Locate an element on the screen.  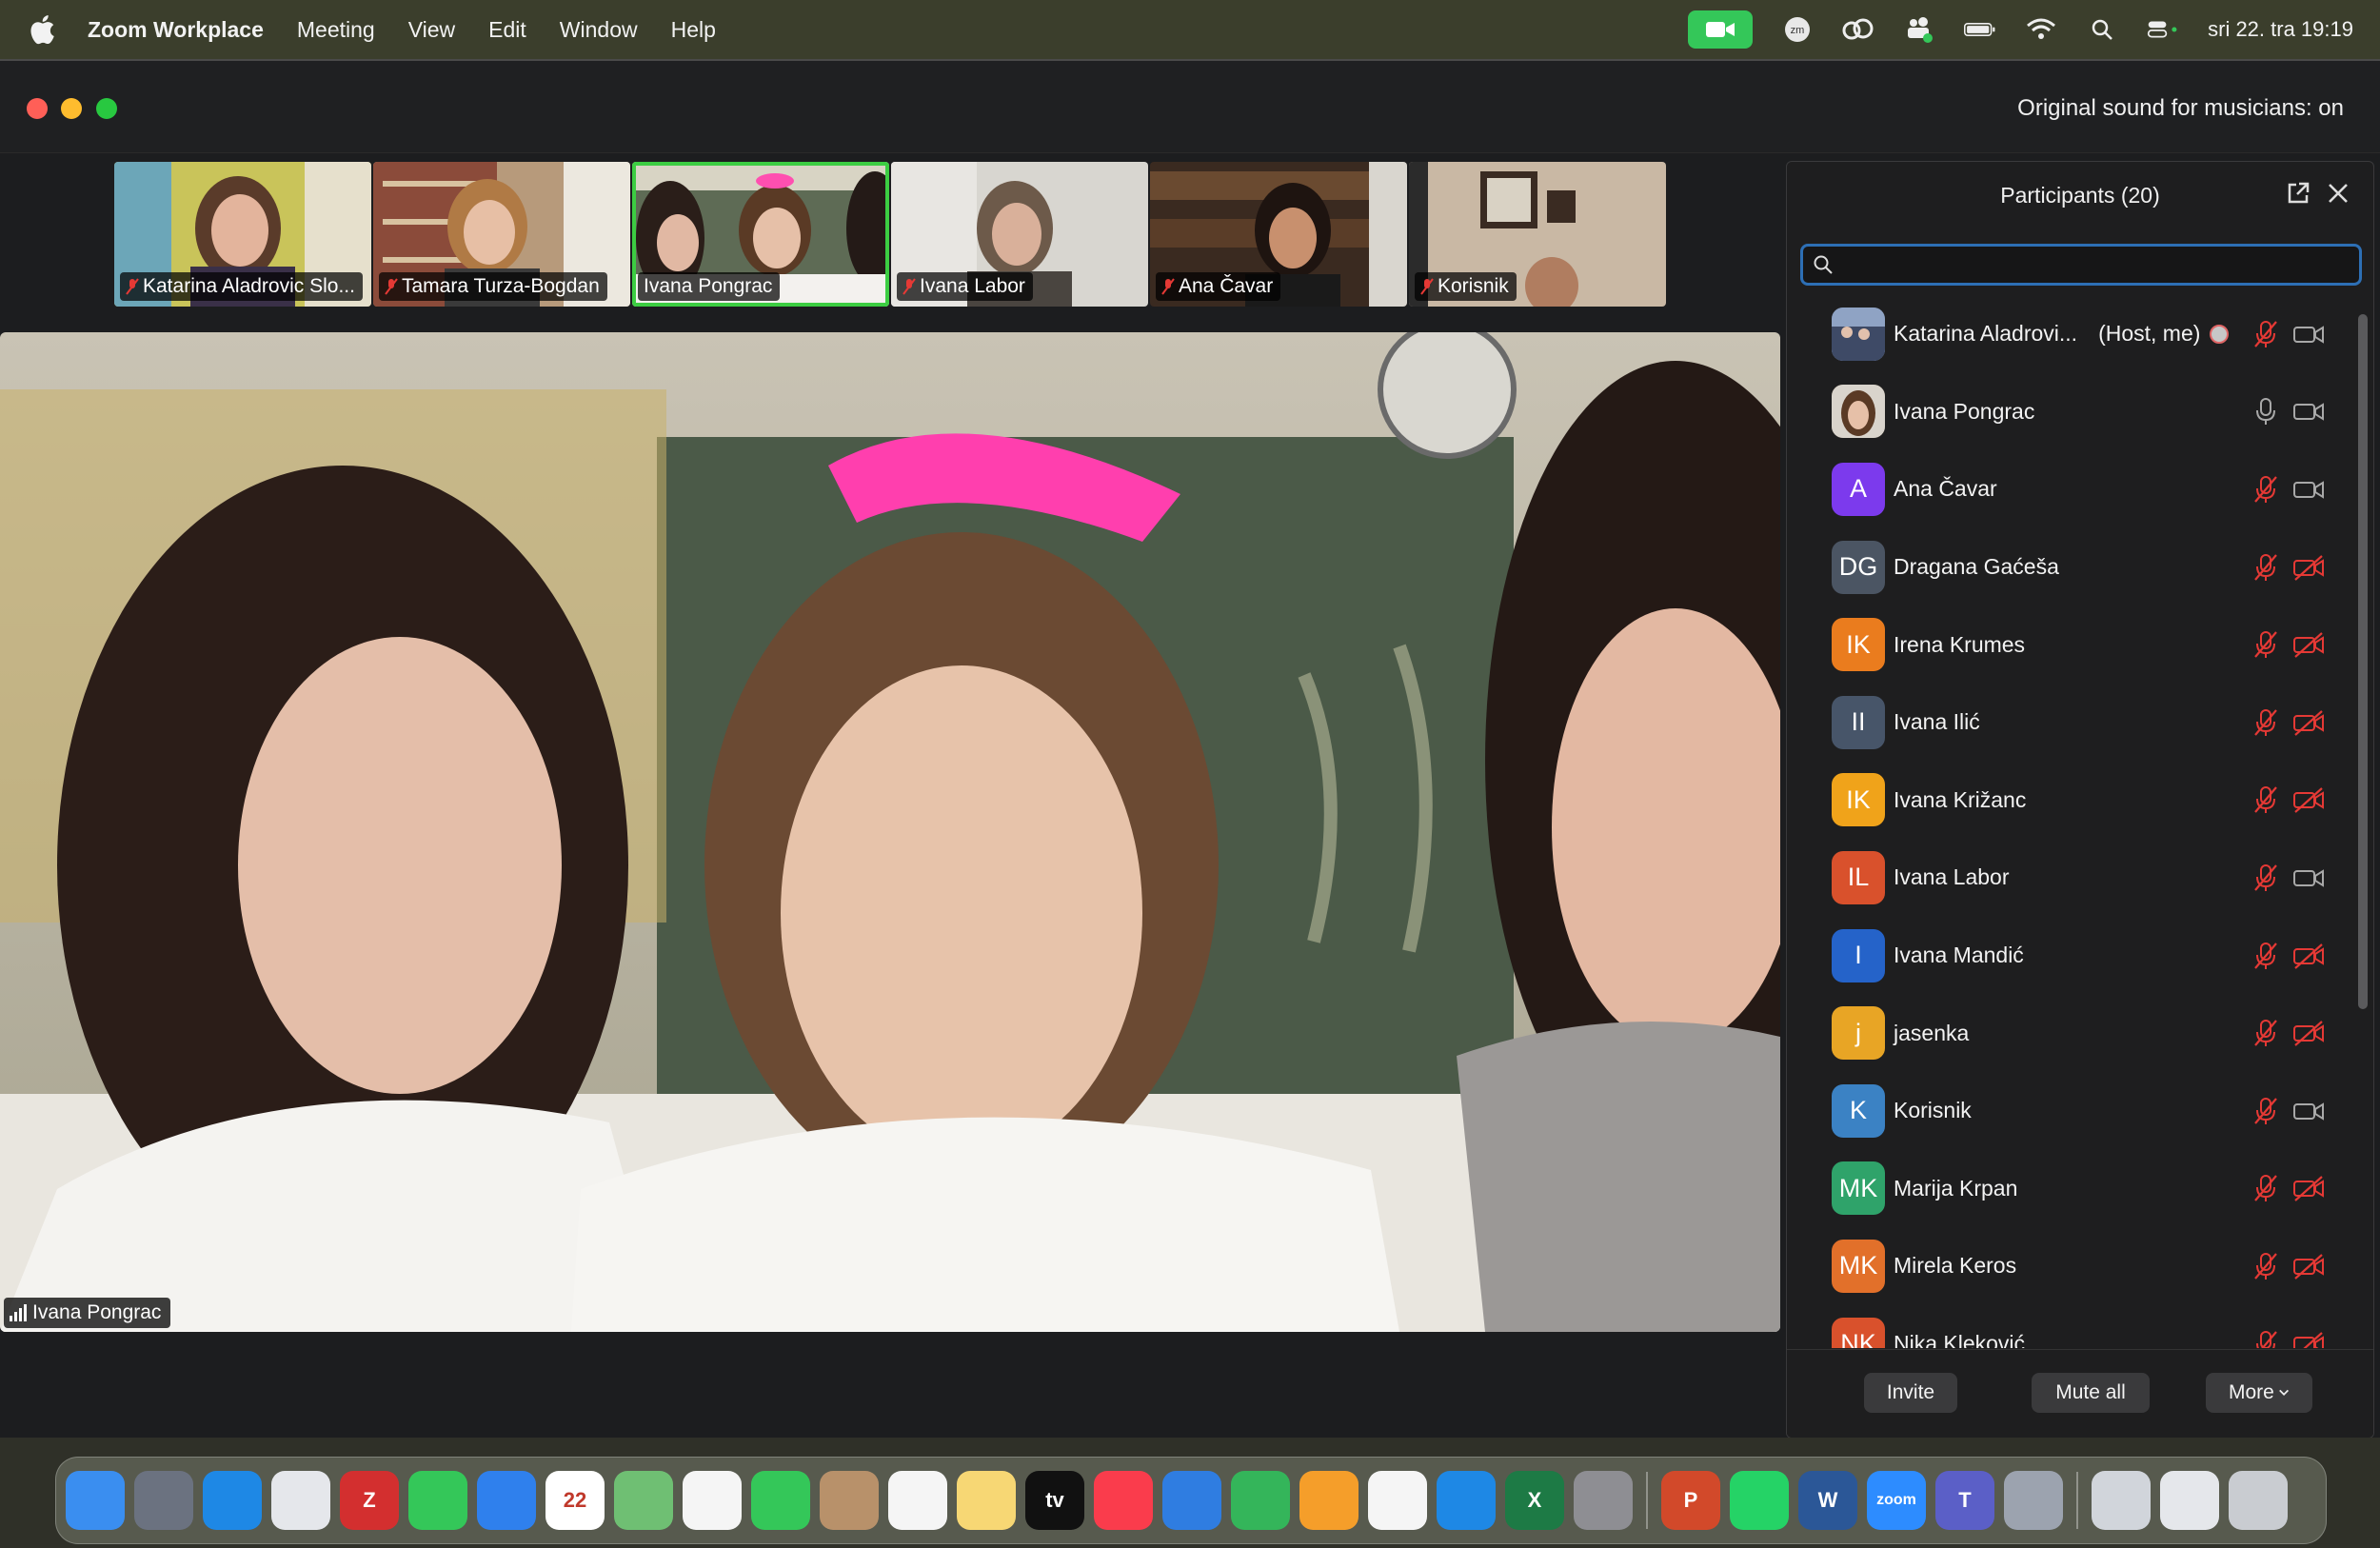
zotero-icon: Z is located at coordinates (369, 1500).